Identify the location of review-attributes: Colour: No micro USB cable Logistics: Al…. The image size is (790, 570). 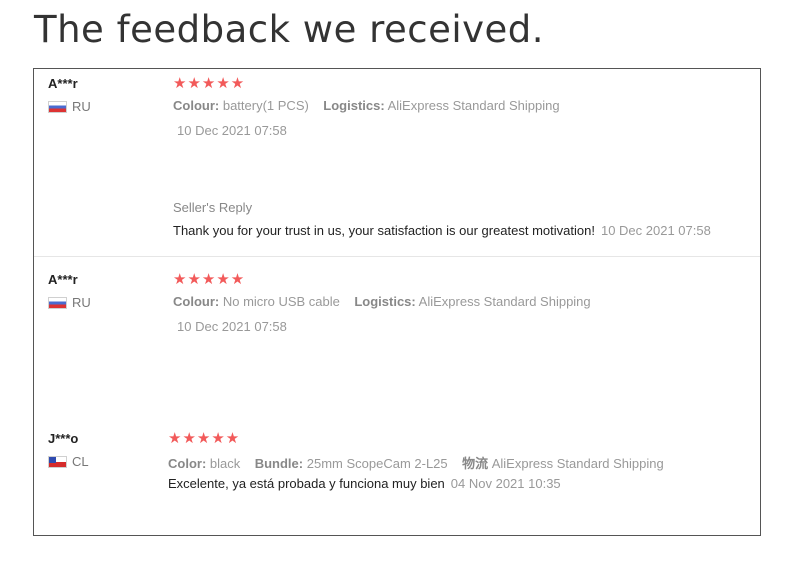
(382, 301).